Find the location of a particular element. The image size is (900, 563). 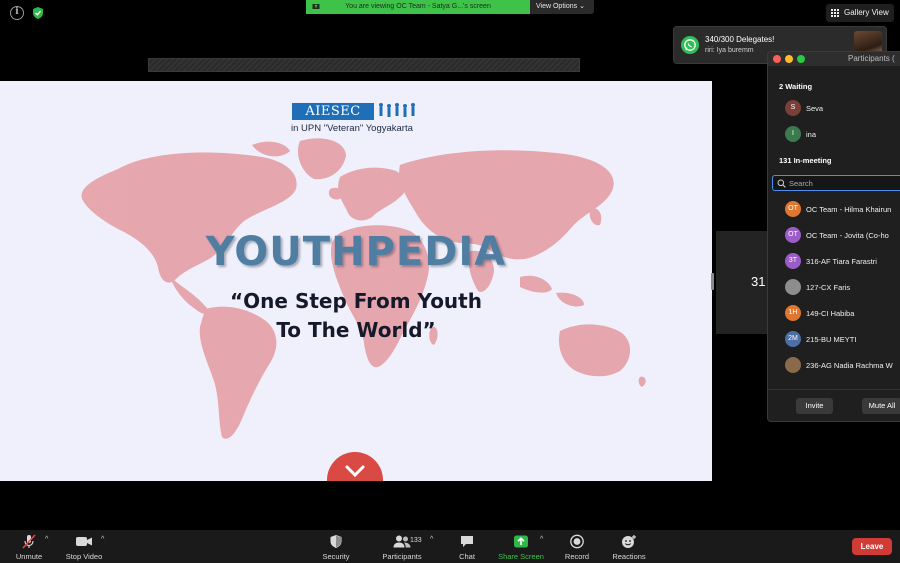

participant-row: OT OC Team - Hilma Khairun is located at coordinates (834, 209).